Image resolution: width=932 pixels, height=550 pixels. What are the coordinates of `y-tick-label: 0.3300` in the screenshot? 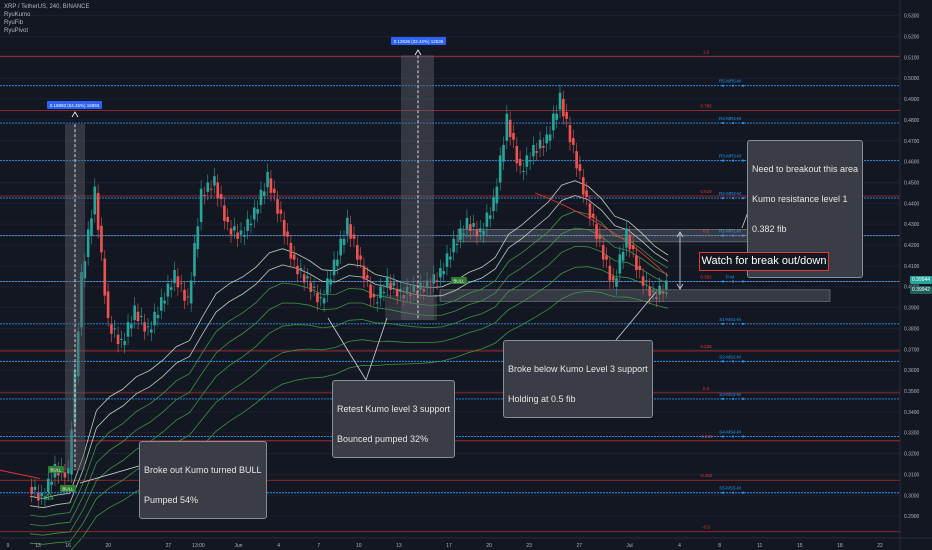 It's located at (912, 434).